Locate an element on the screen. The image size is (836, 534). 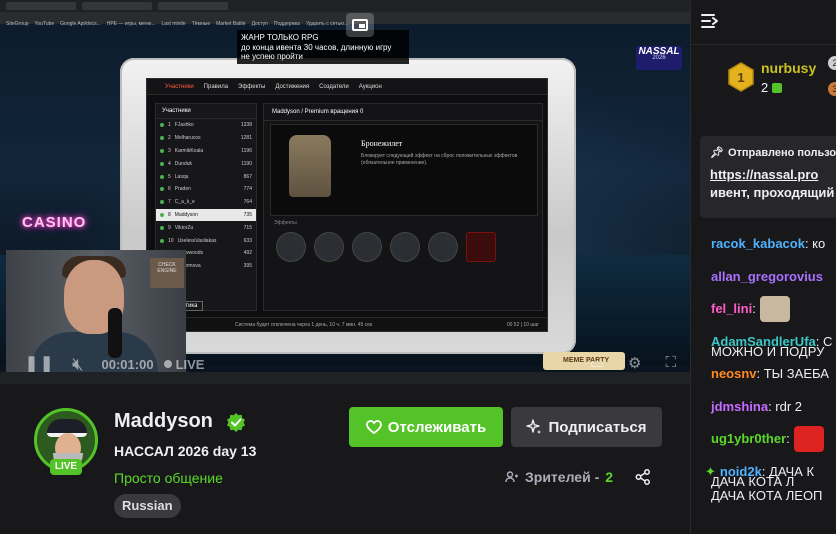
game-nav-item: Аукцион is located at coordinates (370, 86).